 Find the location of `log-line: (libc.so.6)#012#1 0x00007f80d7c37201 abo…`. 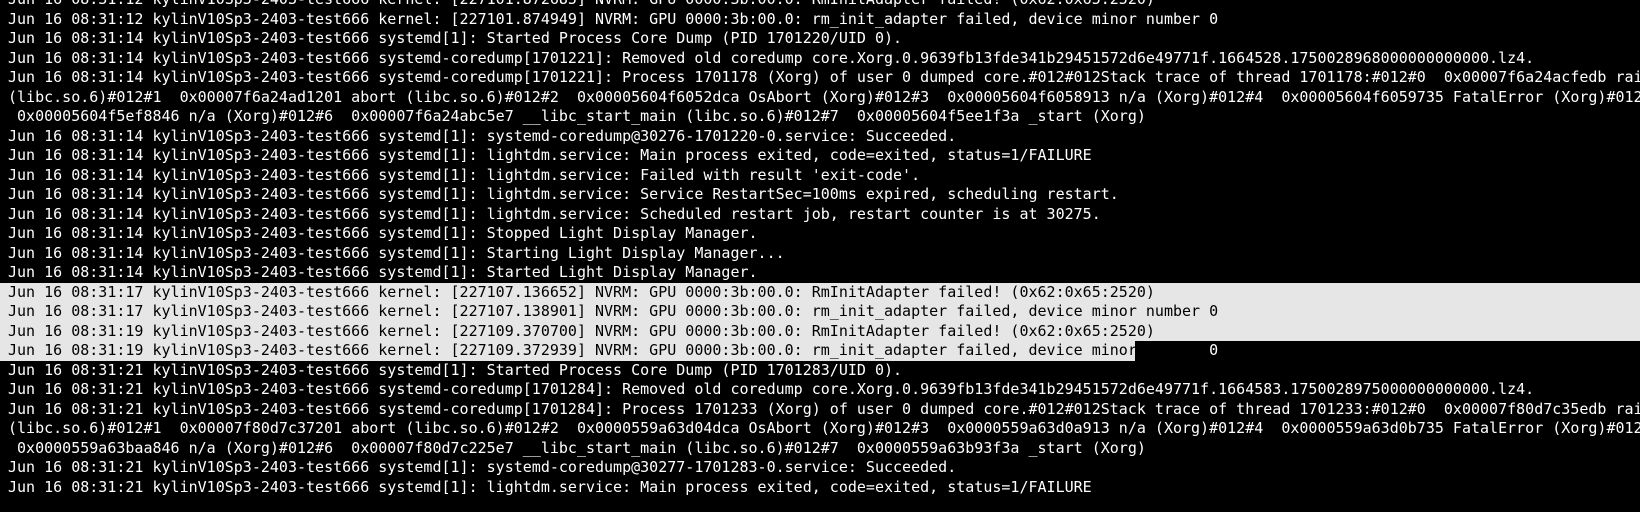

log-line: (libc.so.6)#012#1 0x00007f80d7c37201 abo… is located at coordinates (820, 429).